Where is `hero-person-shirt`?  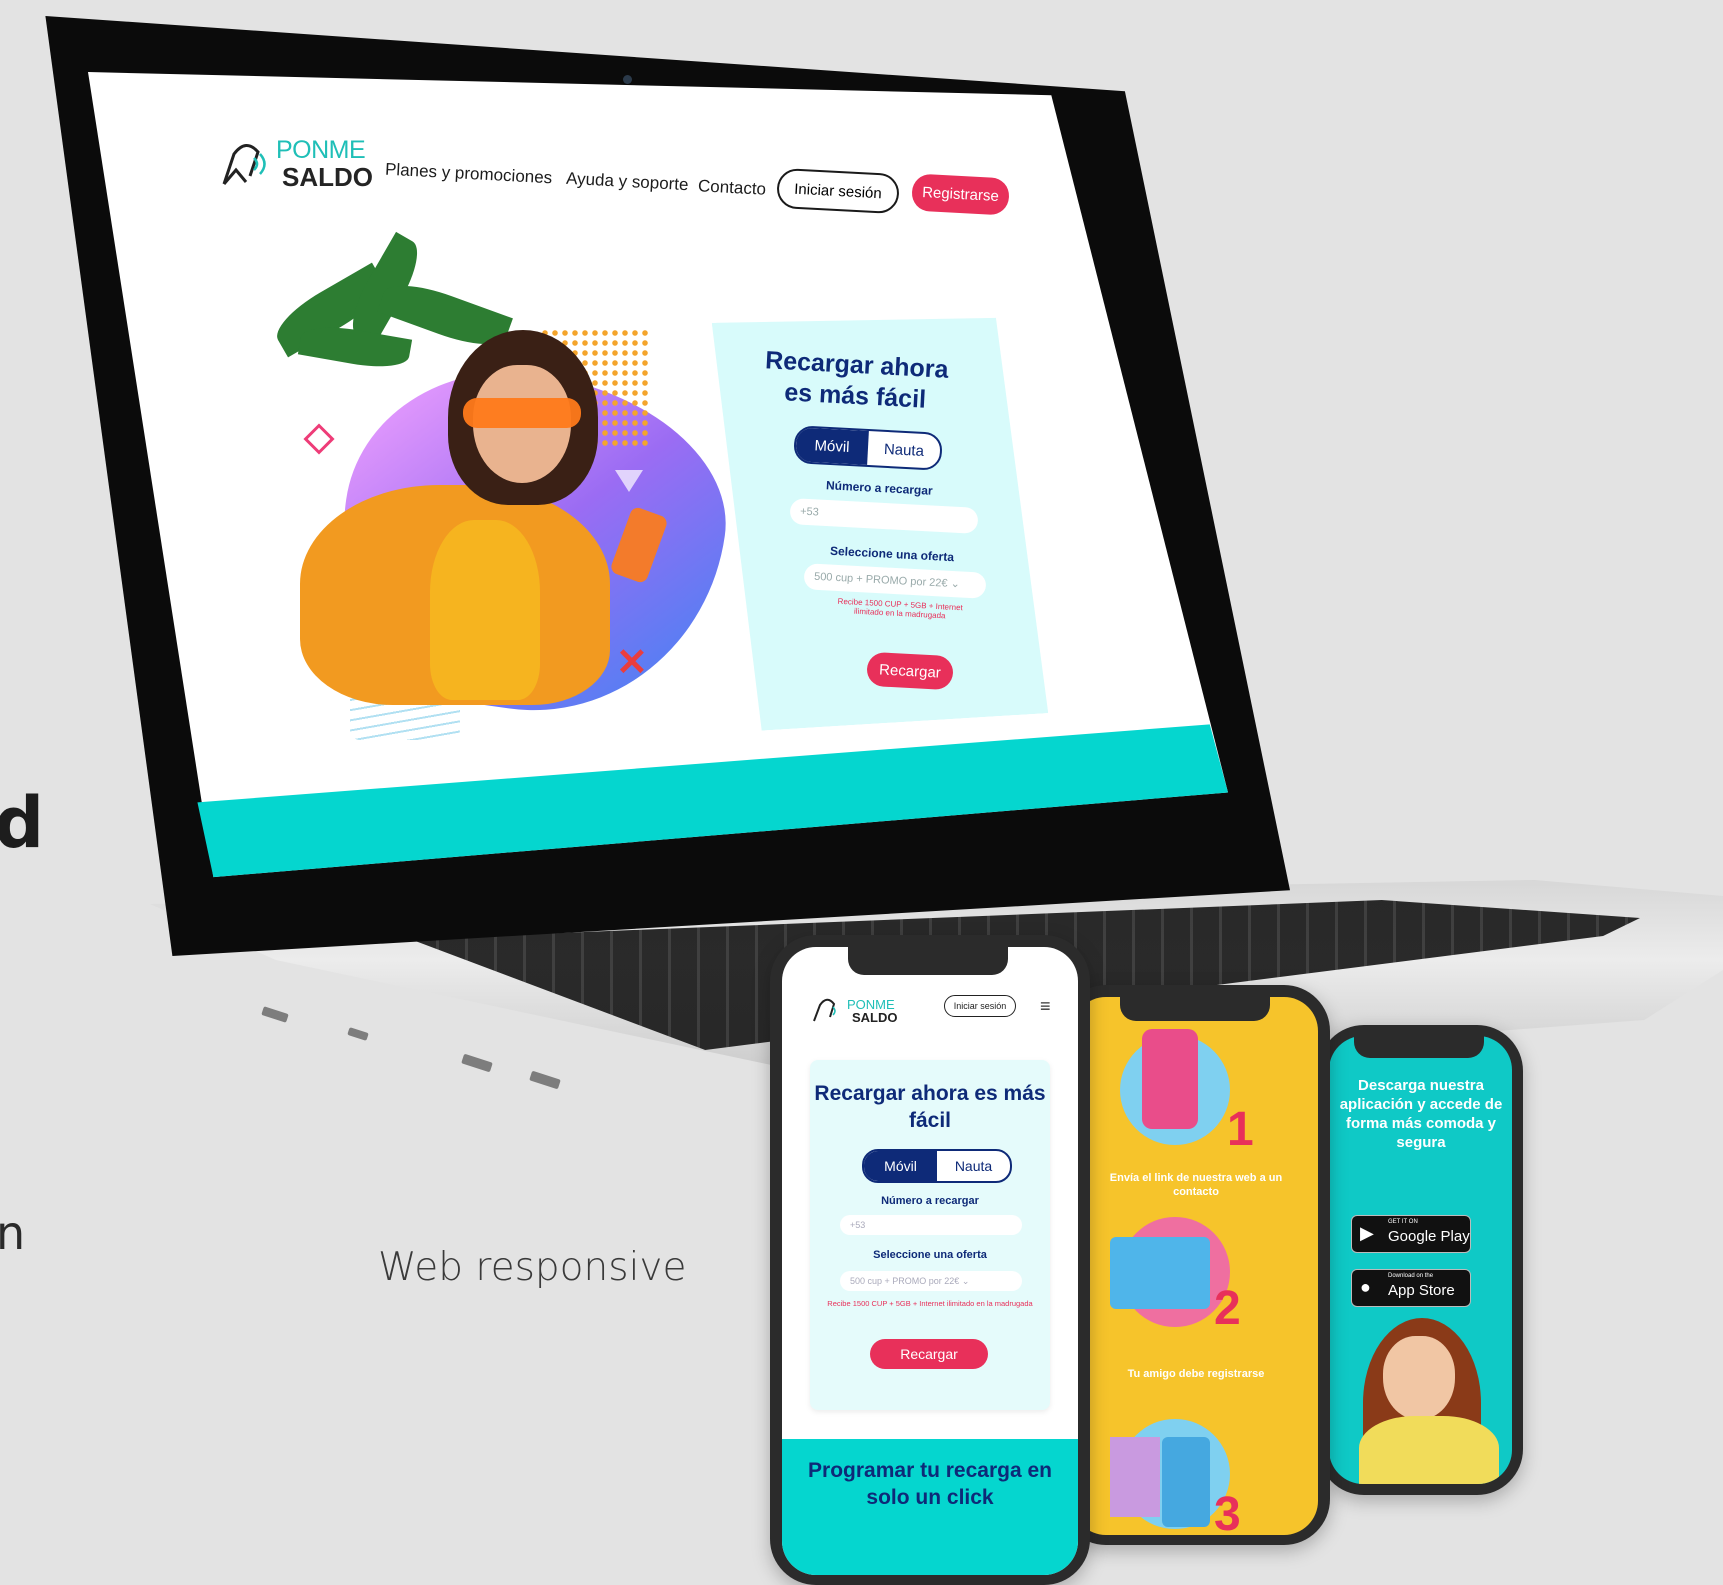 hero-person-shirt is located at coordinates (485, 610).